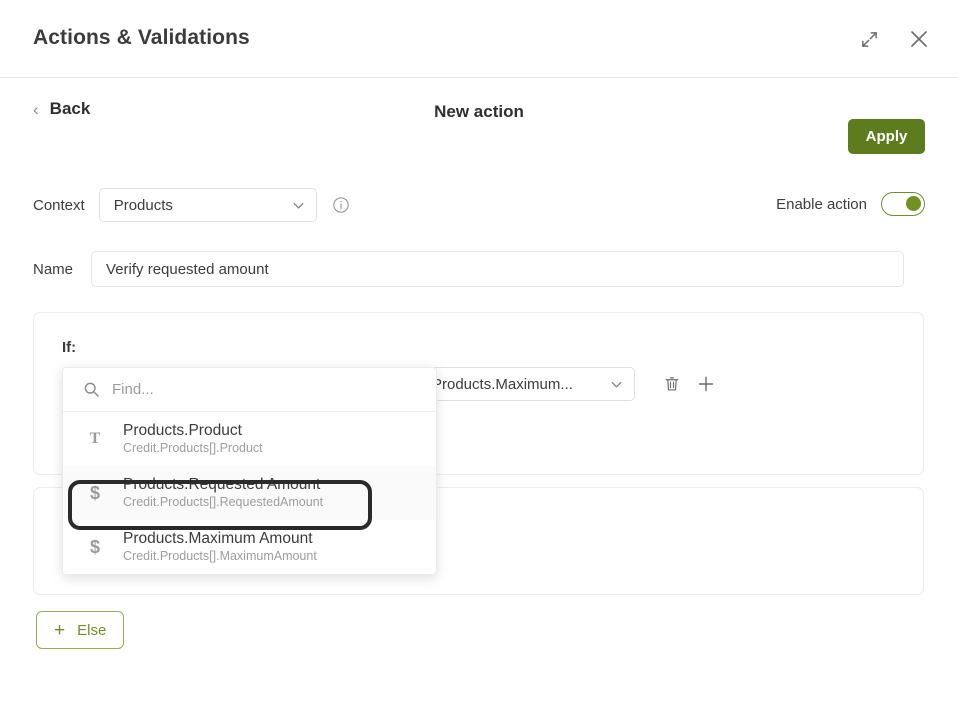 Image resolution: width=958 pixels, height=722 pixels. What do you see at coordinates (498, 269) in the screenshot?
I see `name-input` at bounding box center [498, 269].